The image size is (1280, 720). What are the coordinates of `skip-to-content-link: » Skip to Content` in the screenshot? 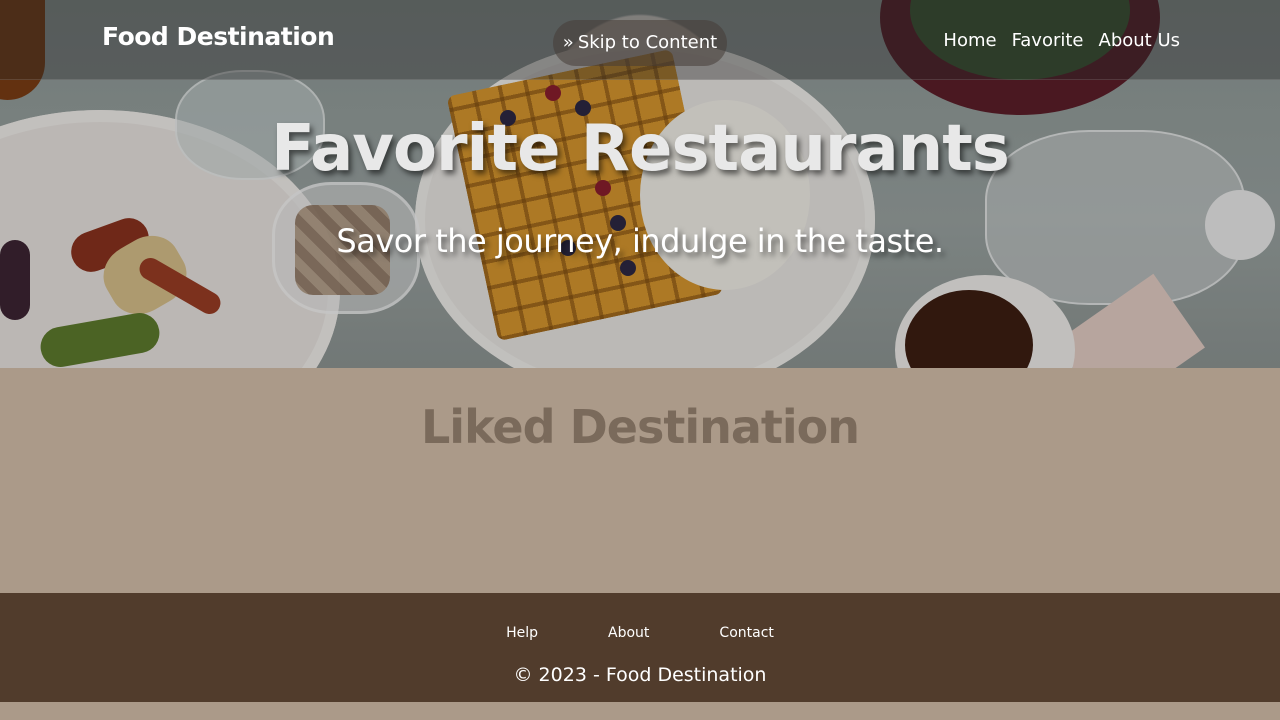 It's located at (640, 43).